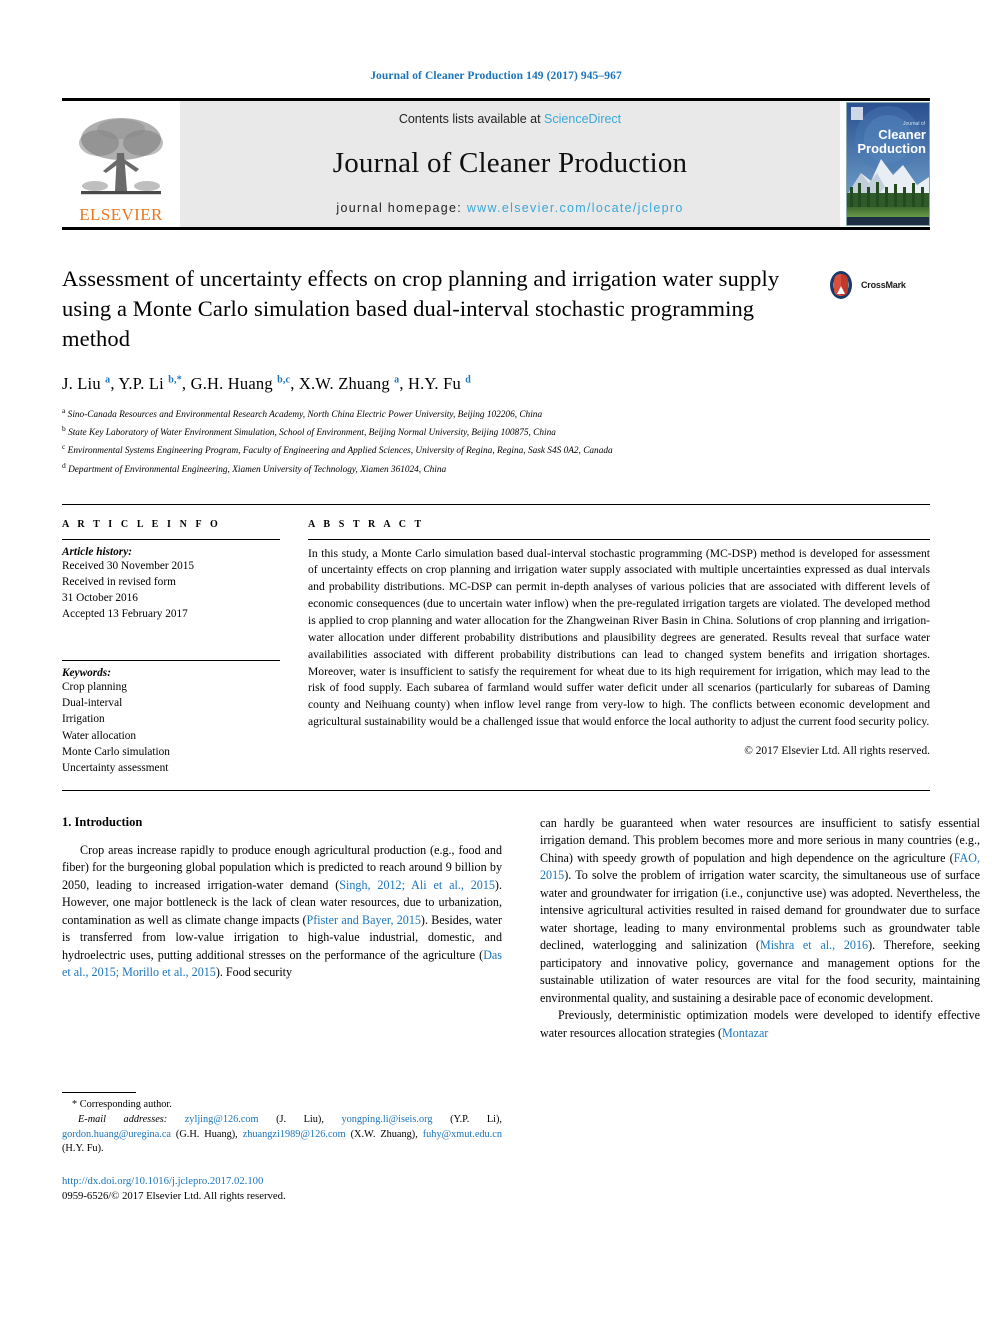 This screenshot has height=1323, width=992. What do you see at coordinates (92, 703) in the screenshot?
I see `keyword-item: Dual-interval` at bounding box center [92, 703].